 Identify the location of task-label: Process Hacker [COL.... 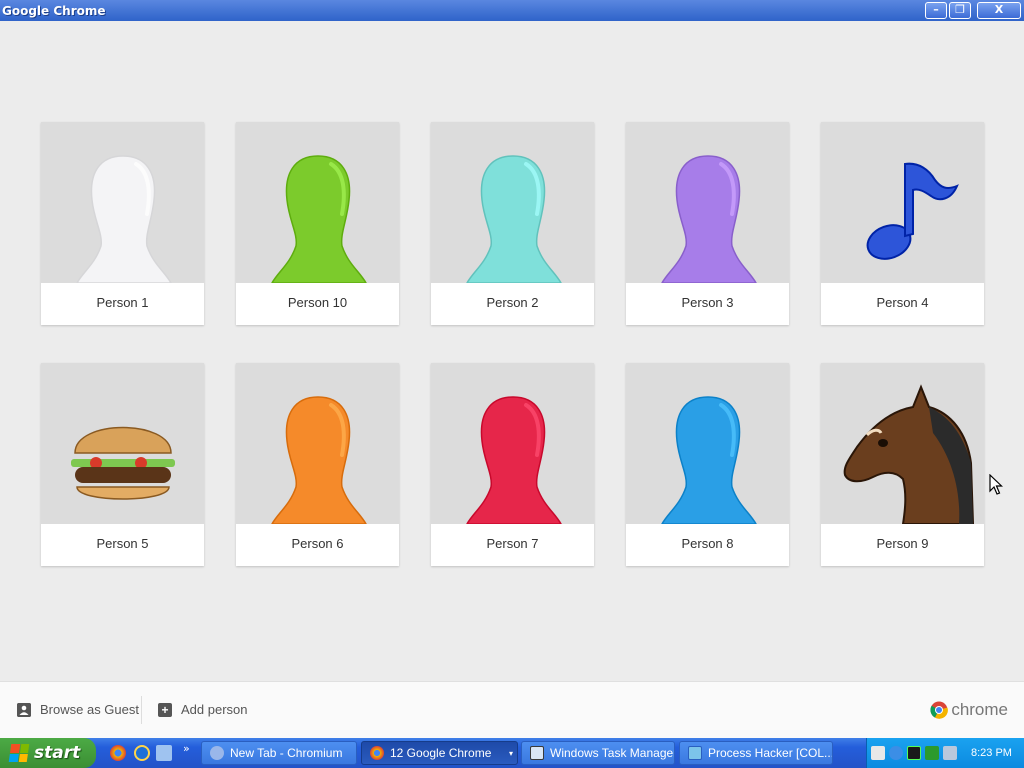
(770, 753).